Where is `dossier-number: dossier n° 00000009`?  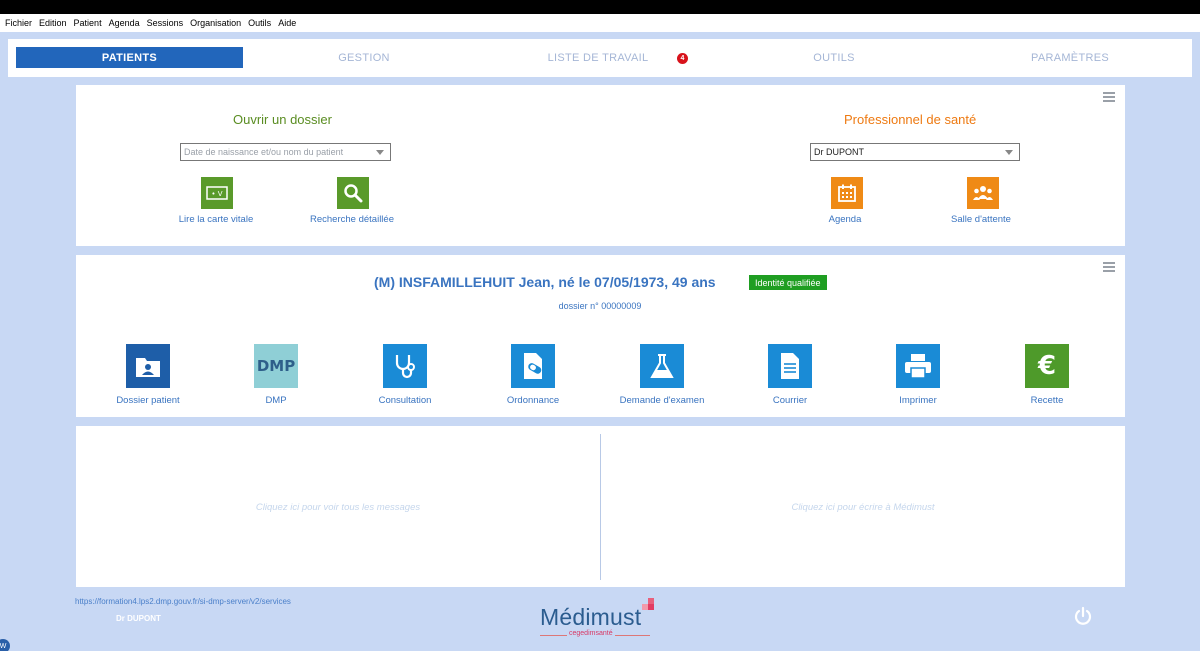
dossier-number: dossier n° 00000009 is located at coordinates (600, 306).